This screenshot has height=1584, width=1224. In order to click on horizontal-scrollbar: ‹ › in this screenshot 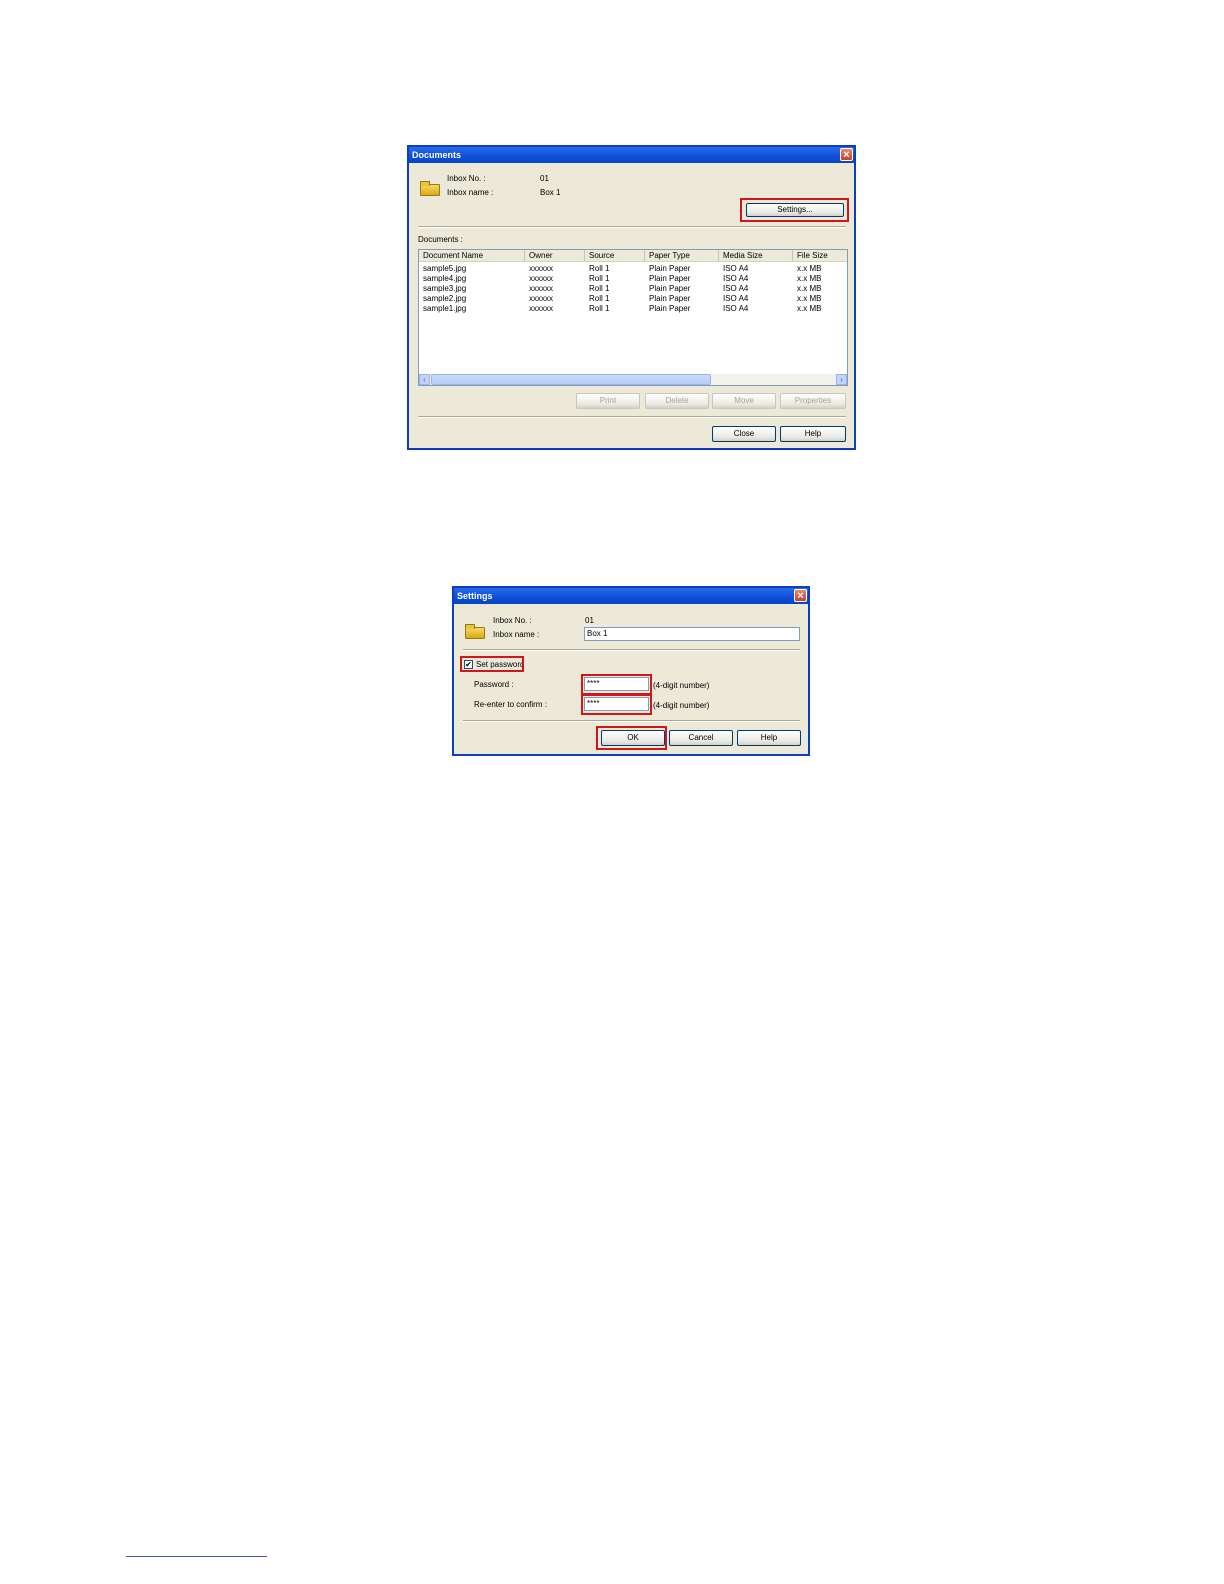, I will do `click(633, 379)`.